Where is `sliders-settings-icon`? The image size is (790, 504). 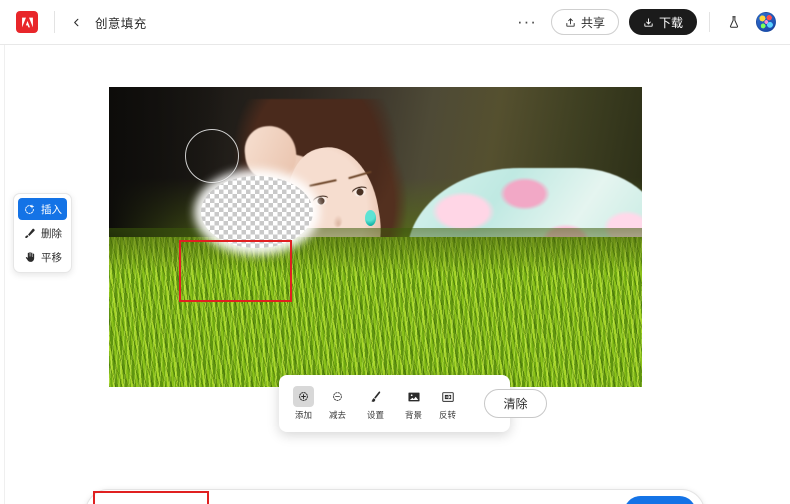 sliders-settings-icon is located at coordinates (605, 502).